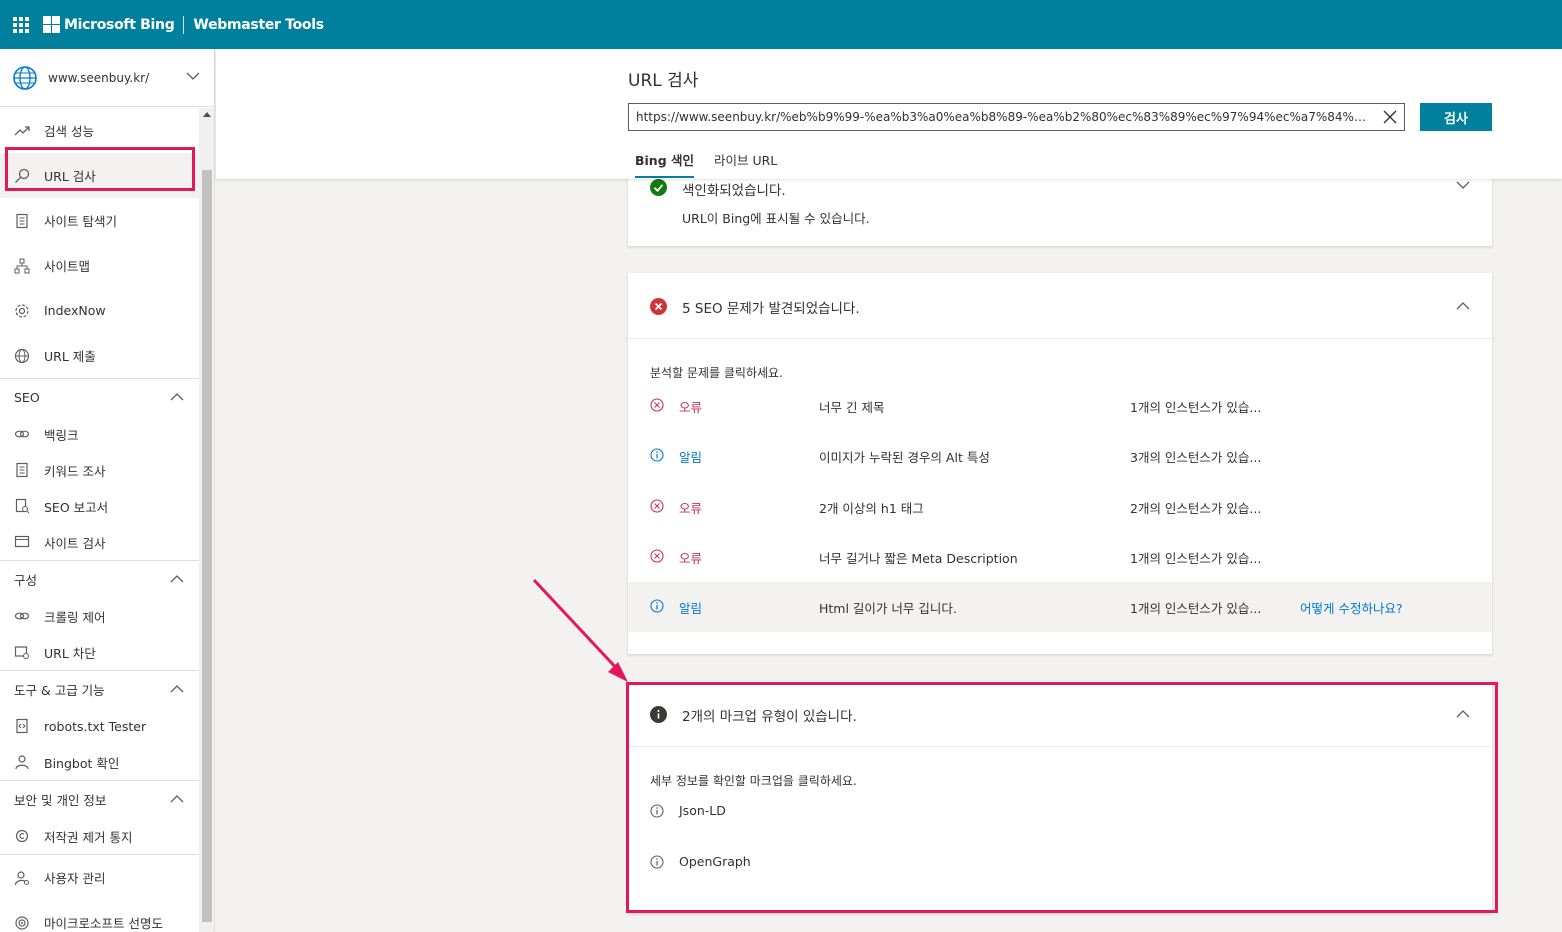 Image resolution: width=1562 pixels, height=932 pixels. Describe the element at coordinates (691, 508) in the screenshot. I see `severity-label: 오류` at that location.